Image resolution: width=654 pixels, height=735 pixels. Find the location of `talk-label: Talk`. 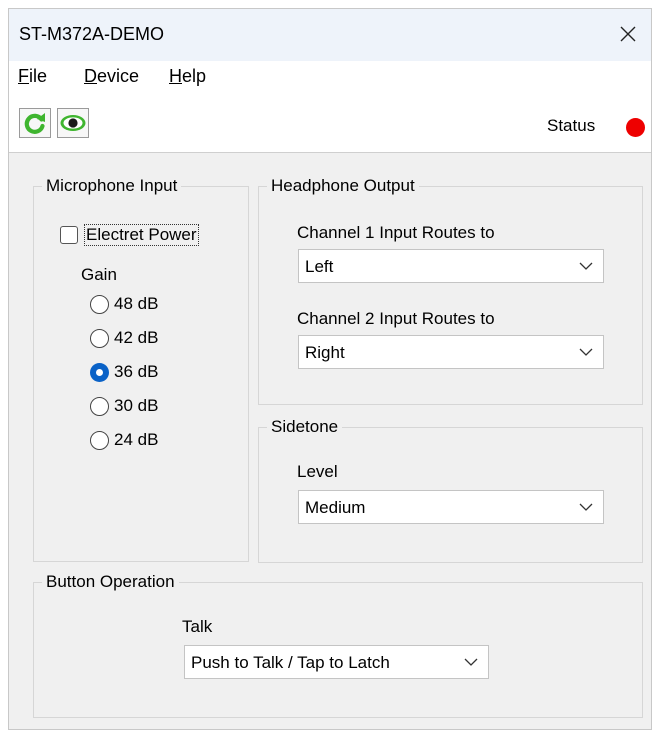

talk-label: Talk is located at coordinates (197, 626).